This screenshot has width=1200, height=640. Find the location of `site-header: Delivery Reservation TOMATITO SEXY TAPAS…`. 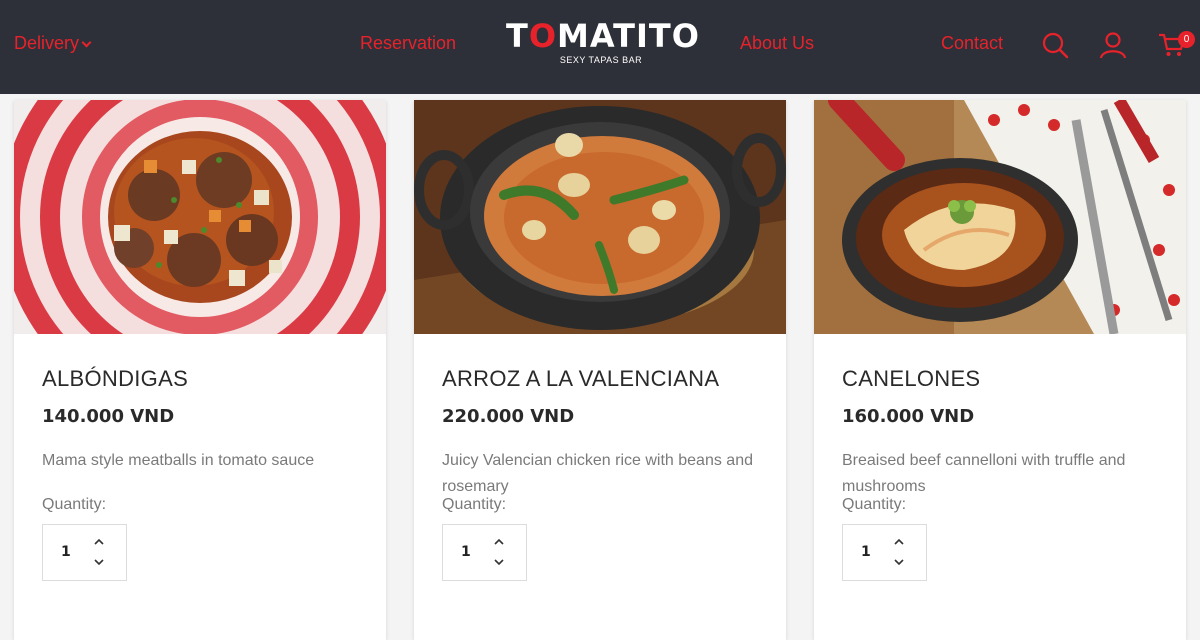

site-header: Delivery Reservation TOMATITO SEXY TAPAS… is located at coordinates (600, 47).